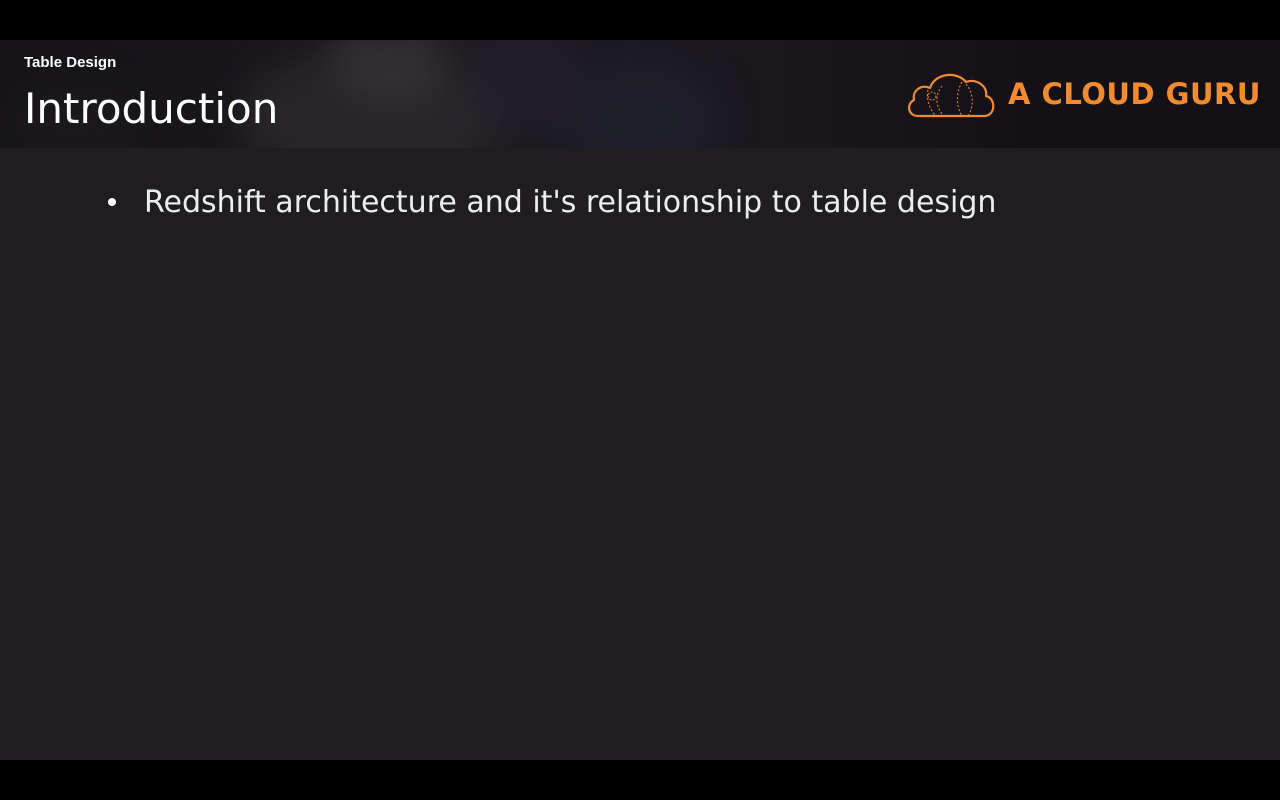 Image resolution: width=1280 pixels, height=800 pixels. What do you see at coordinates (640, 780) in the screenshot?
I see `letterbox-bottom` at bounding box center [640, 780].